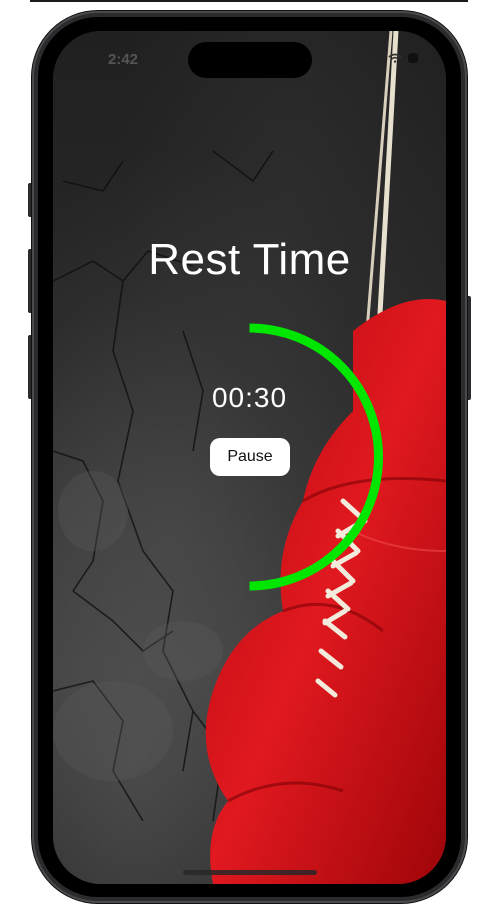 The image size is (491, 922). Describe the element at coordinates (403, 58) in the screenshot. I see `status-icons` at that location.